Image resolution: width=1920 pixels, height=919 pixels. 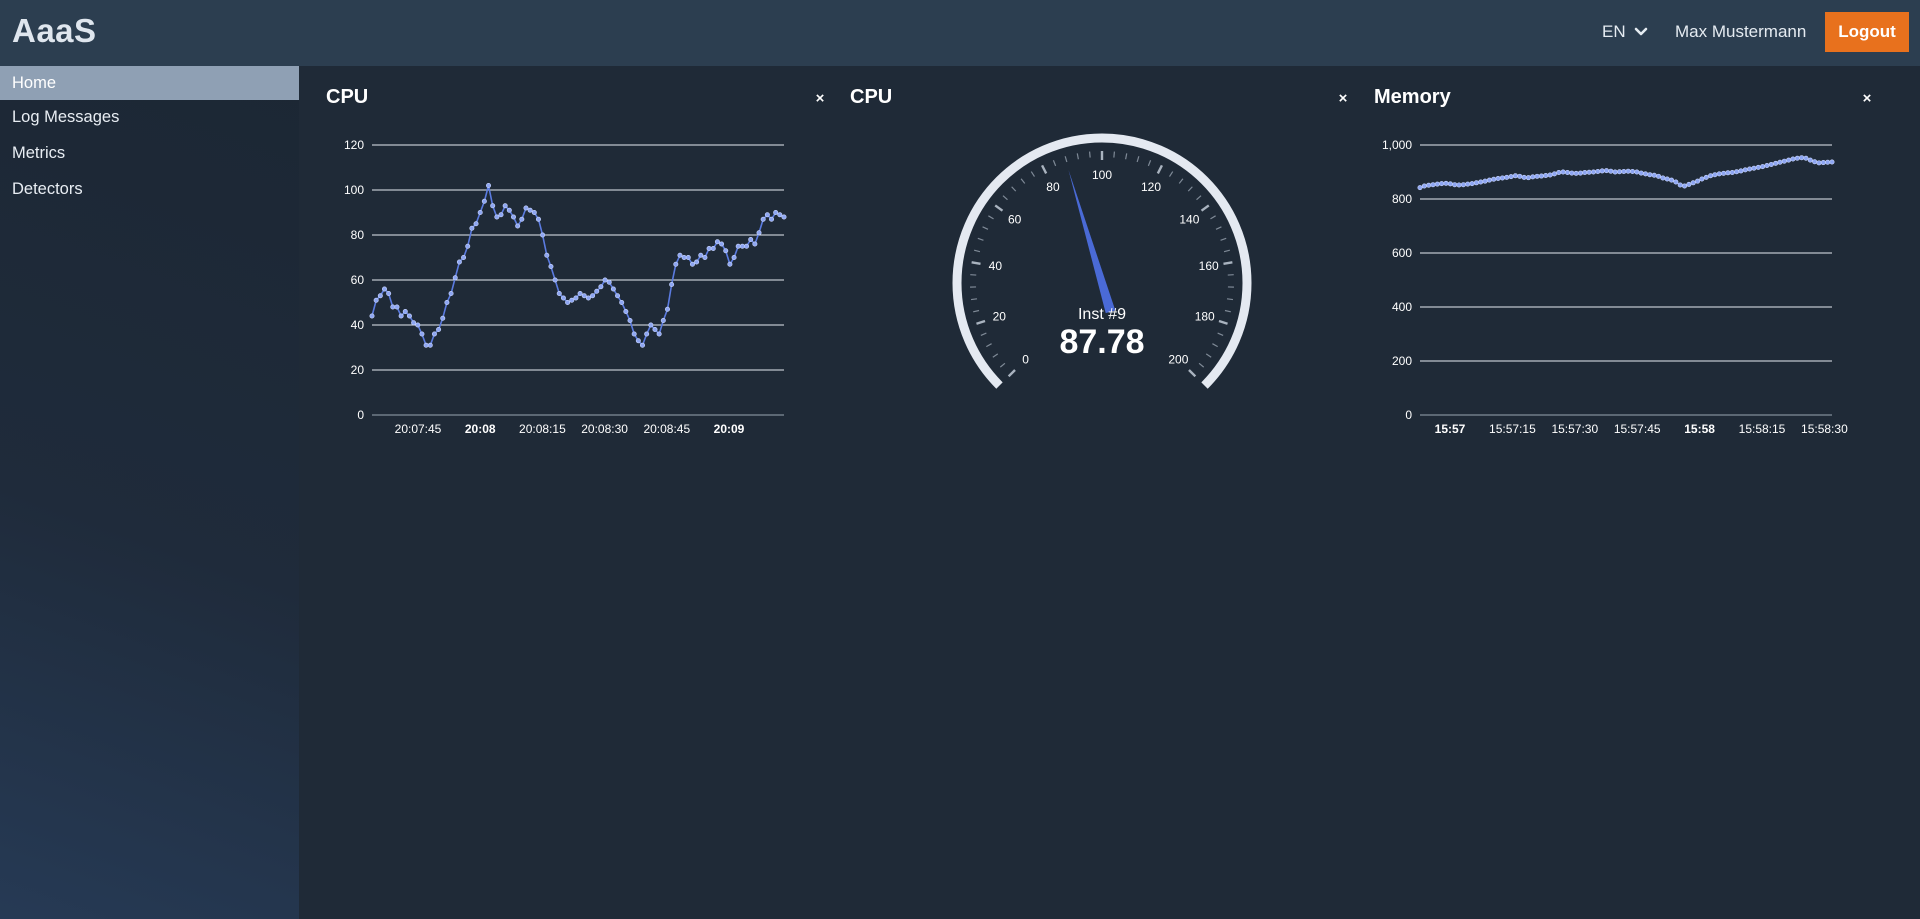 I want to click on sidebar-item-log-messages: Log Messages, so click(x=149, y=118).